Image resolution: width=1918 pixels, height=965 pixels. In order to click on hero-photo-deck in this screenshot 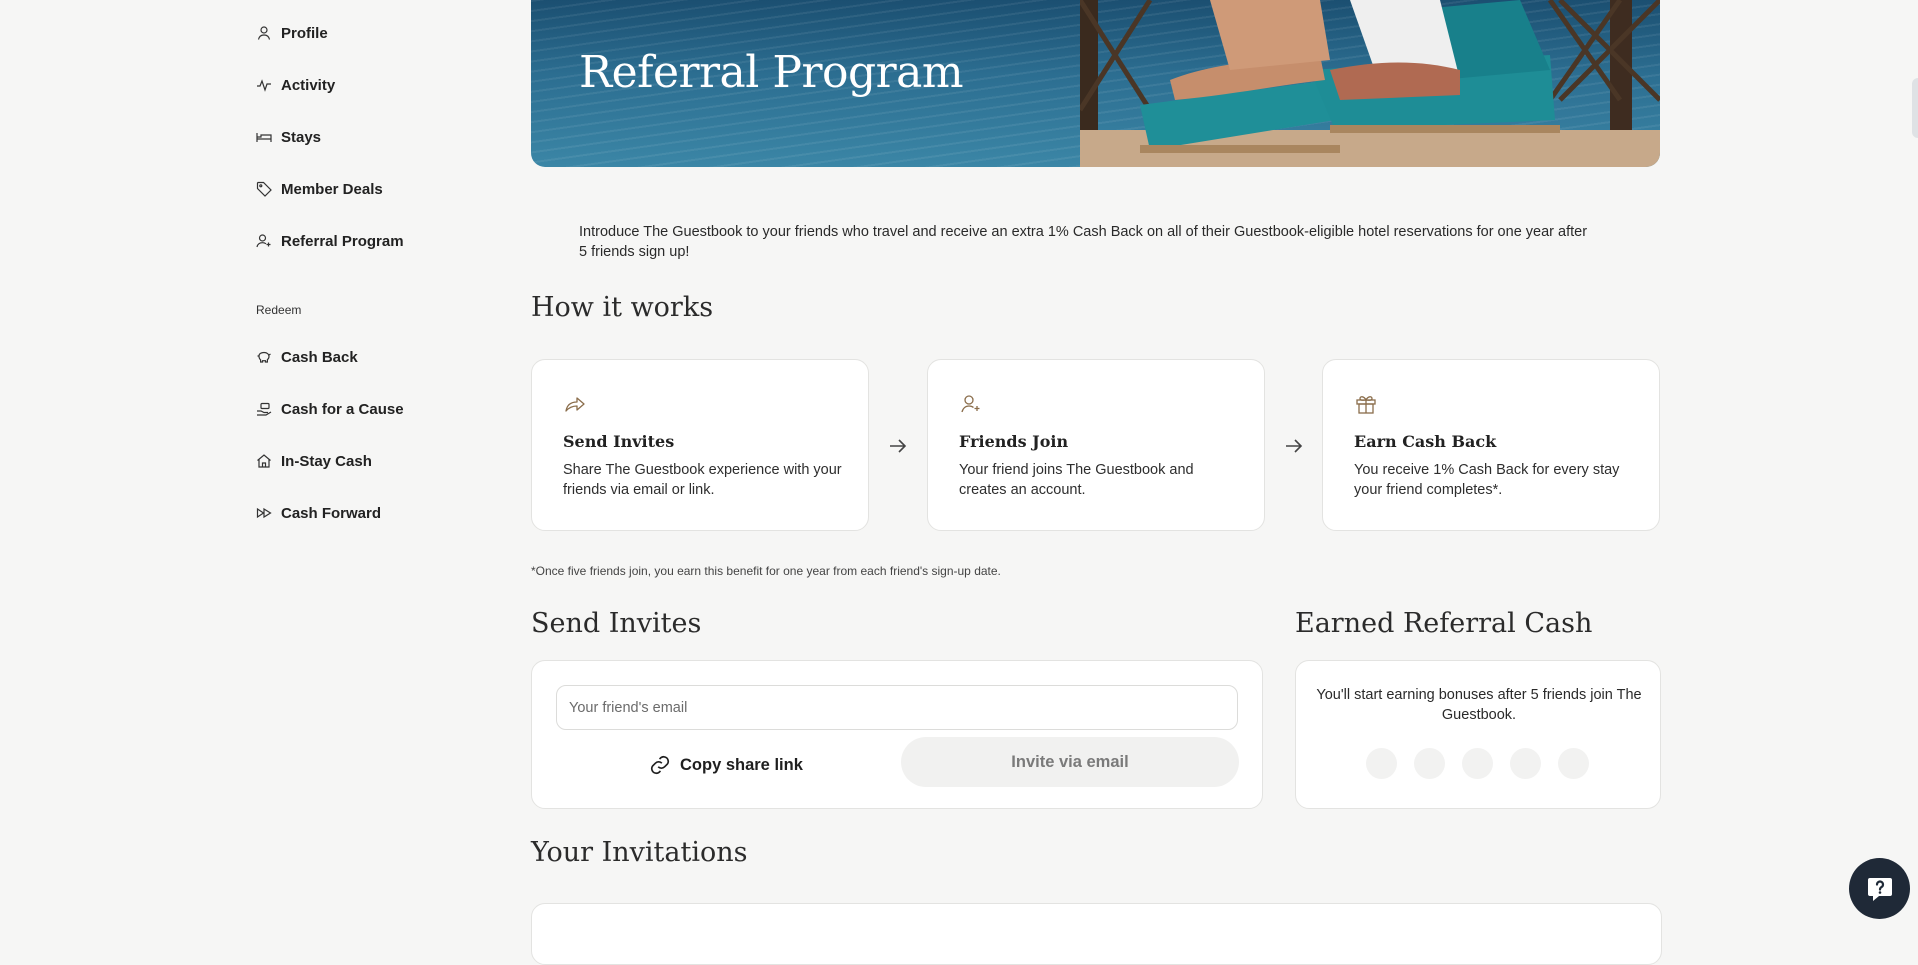, I will do `click(1370, 83)`.